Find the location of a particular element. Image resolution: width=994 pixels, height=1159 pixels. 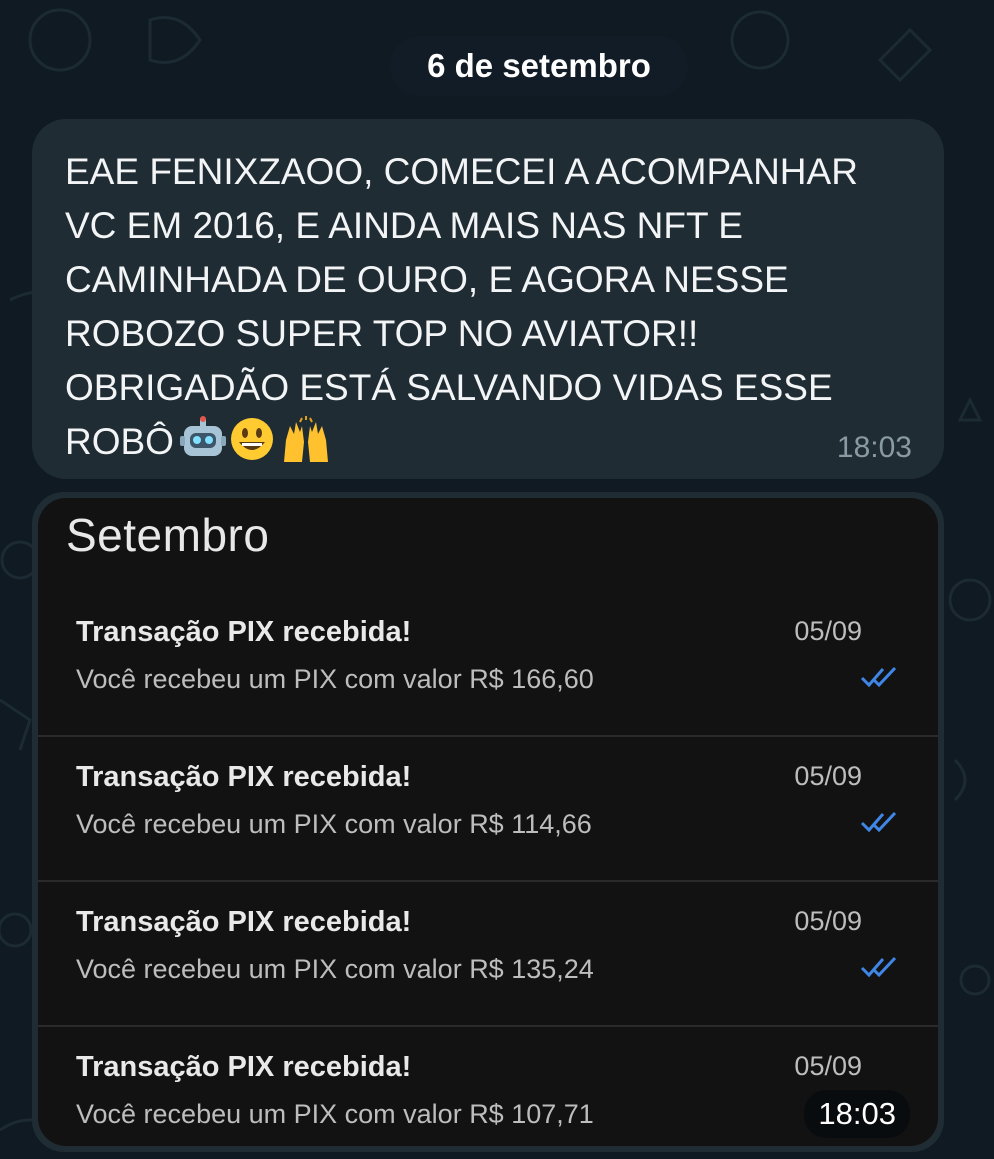

transaction-description: Você recebeu um PIX com valor R$ 166,60 is located at coordinates (335, 679).